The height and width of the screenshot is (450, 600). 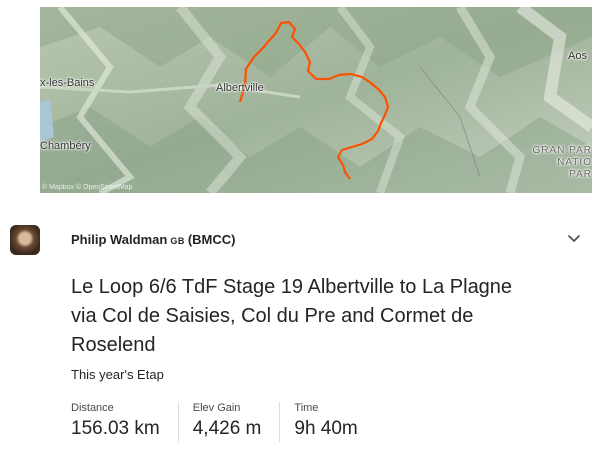 What do you see at coordinates (67, 83) in the screenshot?
I see `map-label-aix: x-les-Bains` at bounding box center [67, 83].